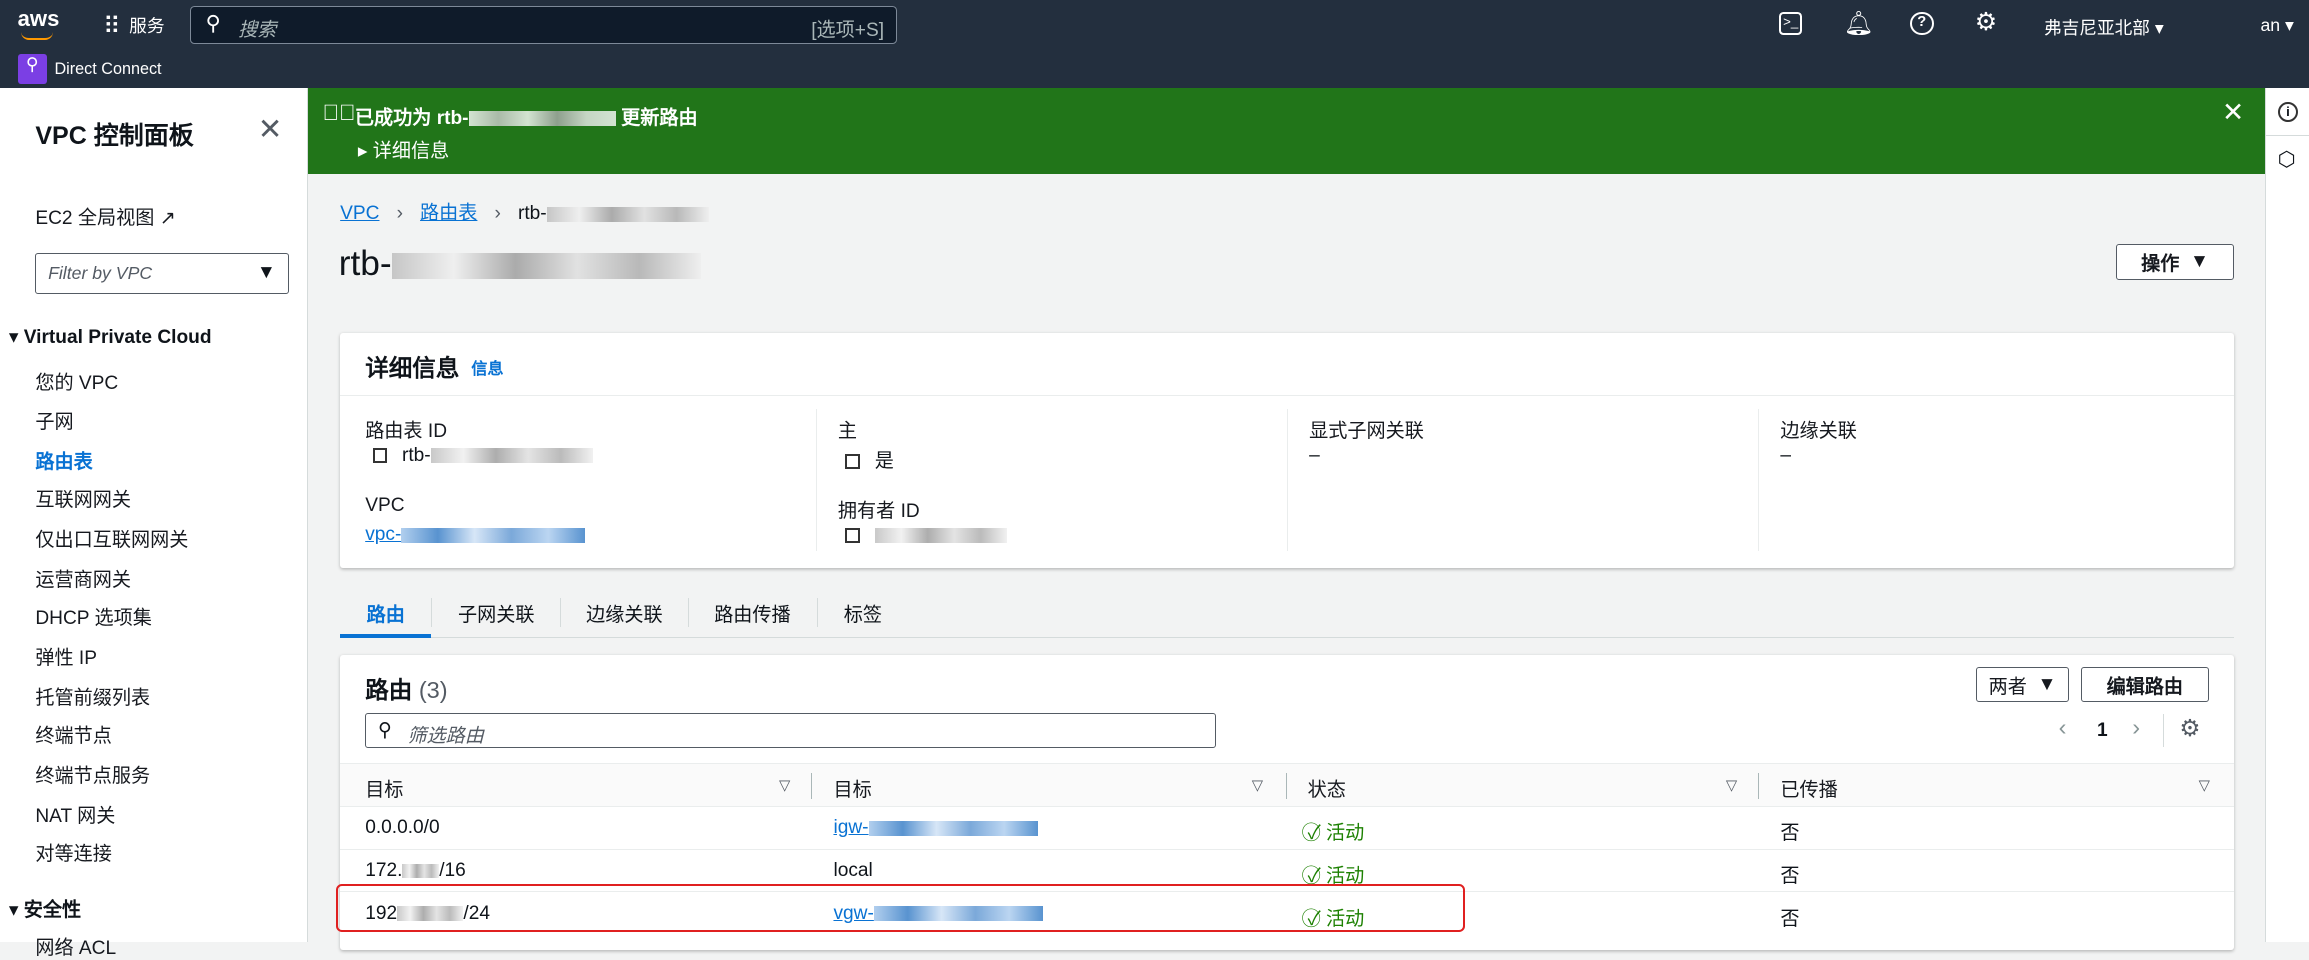 This screenshot has width=2309, height=960. I want to click on sidebar-item: 托管前缀列表, so click(92, 696).